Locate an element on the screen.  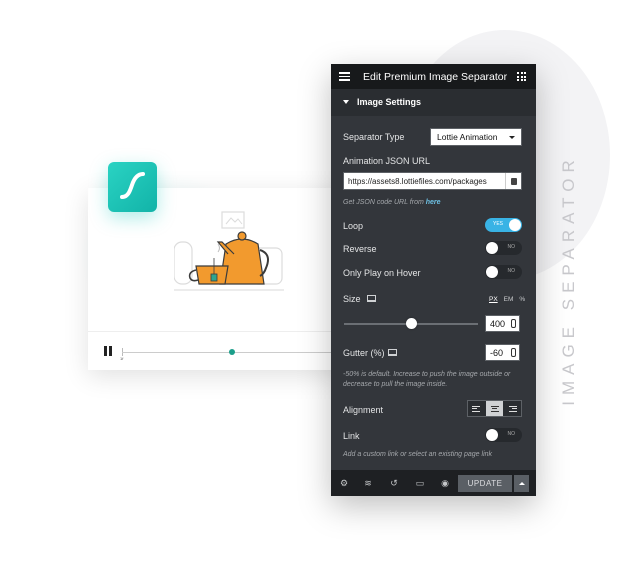
animation-url-input: https://assets8.lottiefiles.com/packages is located at coordinates (432, 181).